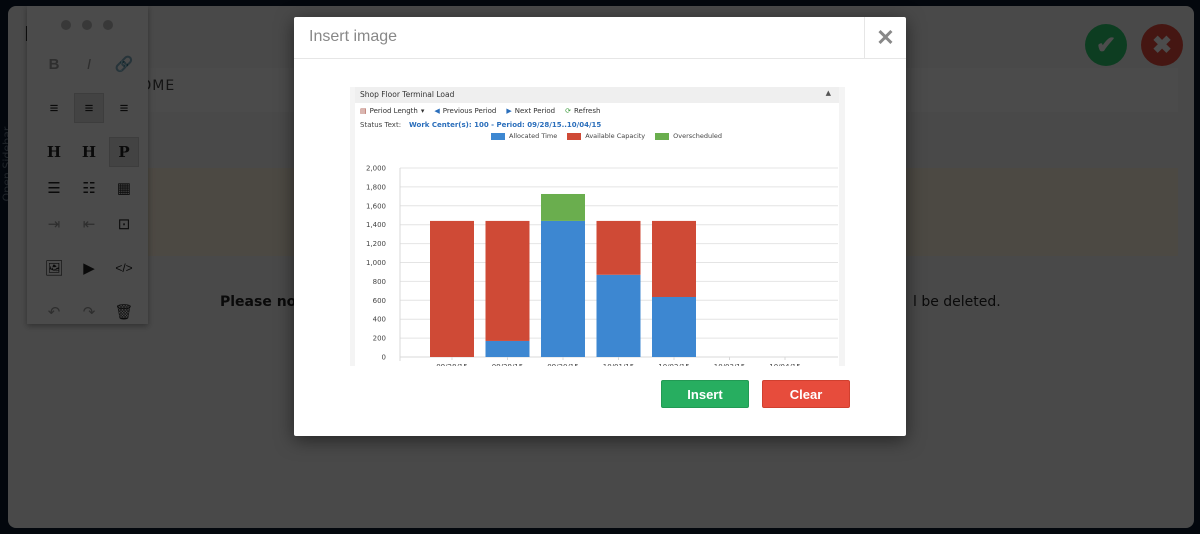  Describe the element at coordinates (376, 244) in the screenshot. I see `y-tick-label: 1,200` at that location.